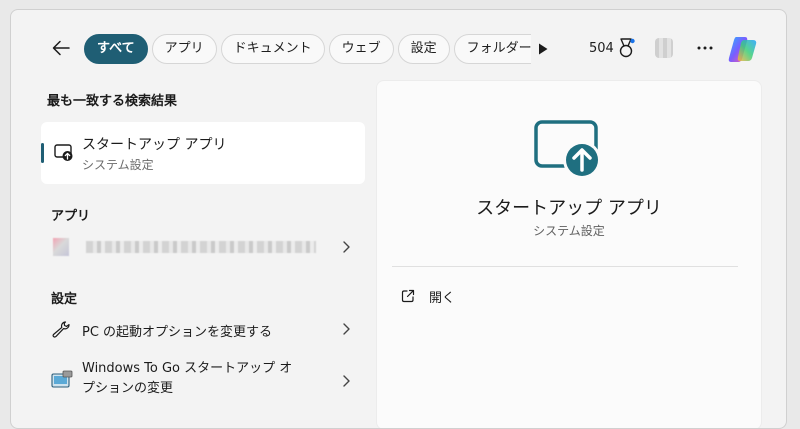 The image size is (800, 429). What do you see at coordinates (601, 48) in the screenshot?
I see `rewards-points: 504` at bounding box center [601, 48].